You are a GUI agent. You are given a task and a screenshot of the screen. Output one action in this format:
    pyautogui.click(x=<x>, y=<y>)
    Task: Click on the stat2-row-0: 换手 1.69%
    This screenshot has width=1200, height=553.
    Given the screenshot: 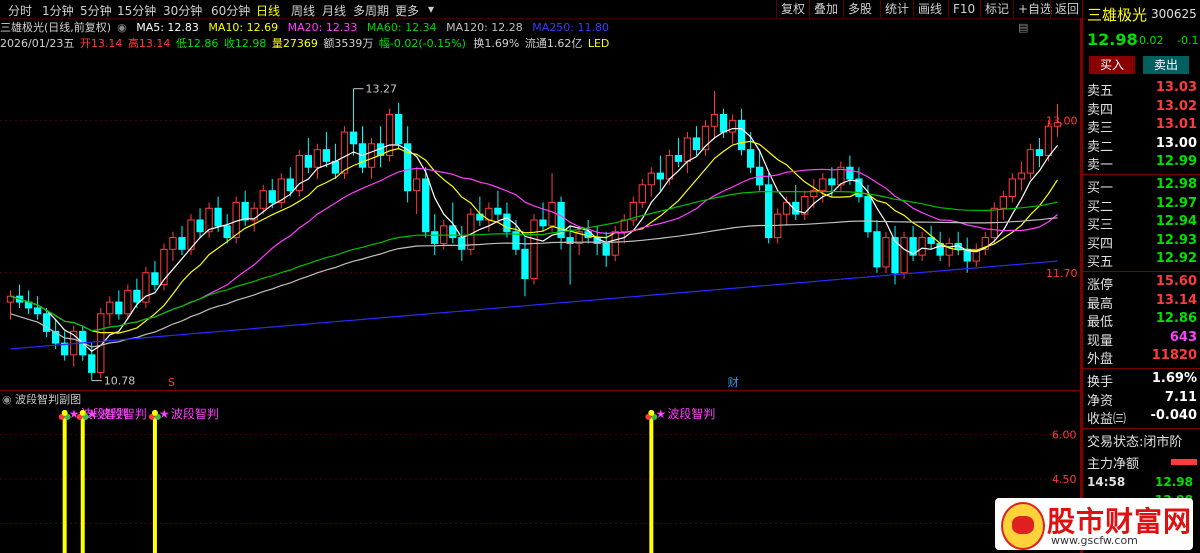 What is the action you would take?
    pyautogui.click(x=1143, y=380)
    